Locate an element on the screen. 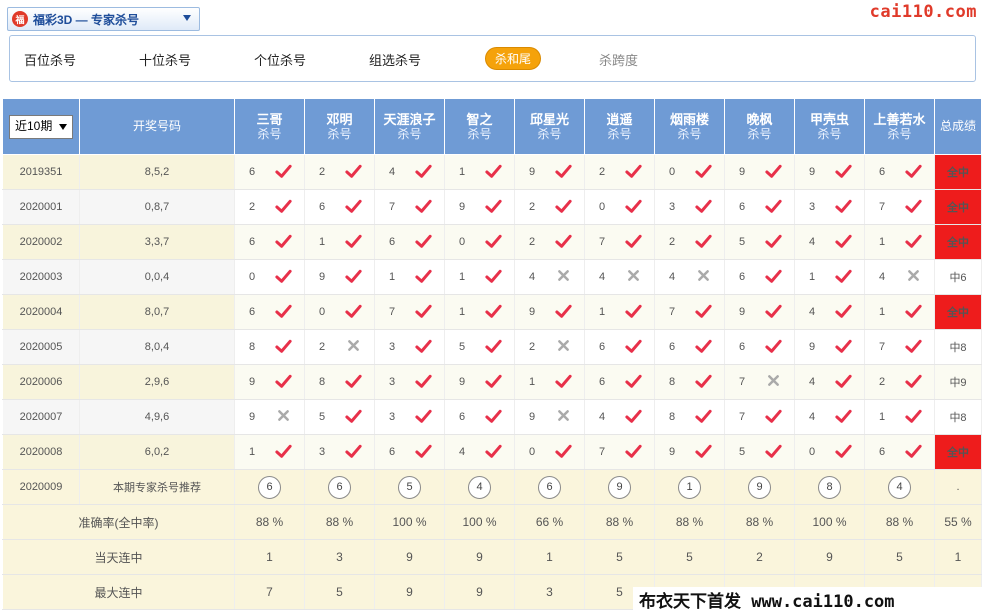  expert-header: 上善若水 杀号 is located at coordinates (899, 126).